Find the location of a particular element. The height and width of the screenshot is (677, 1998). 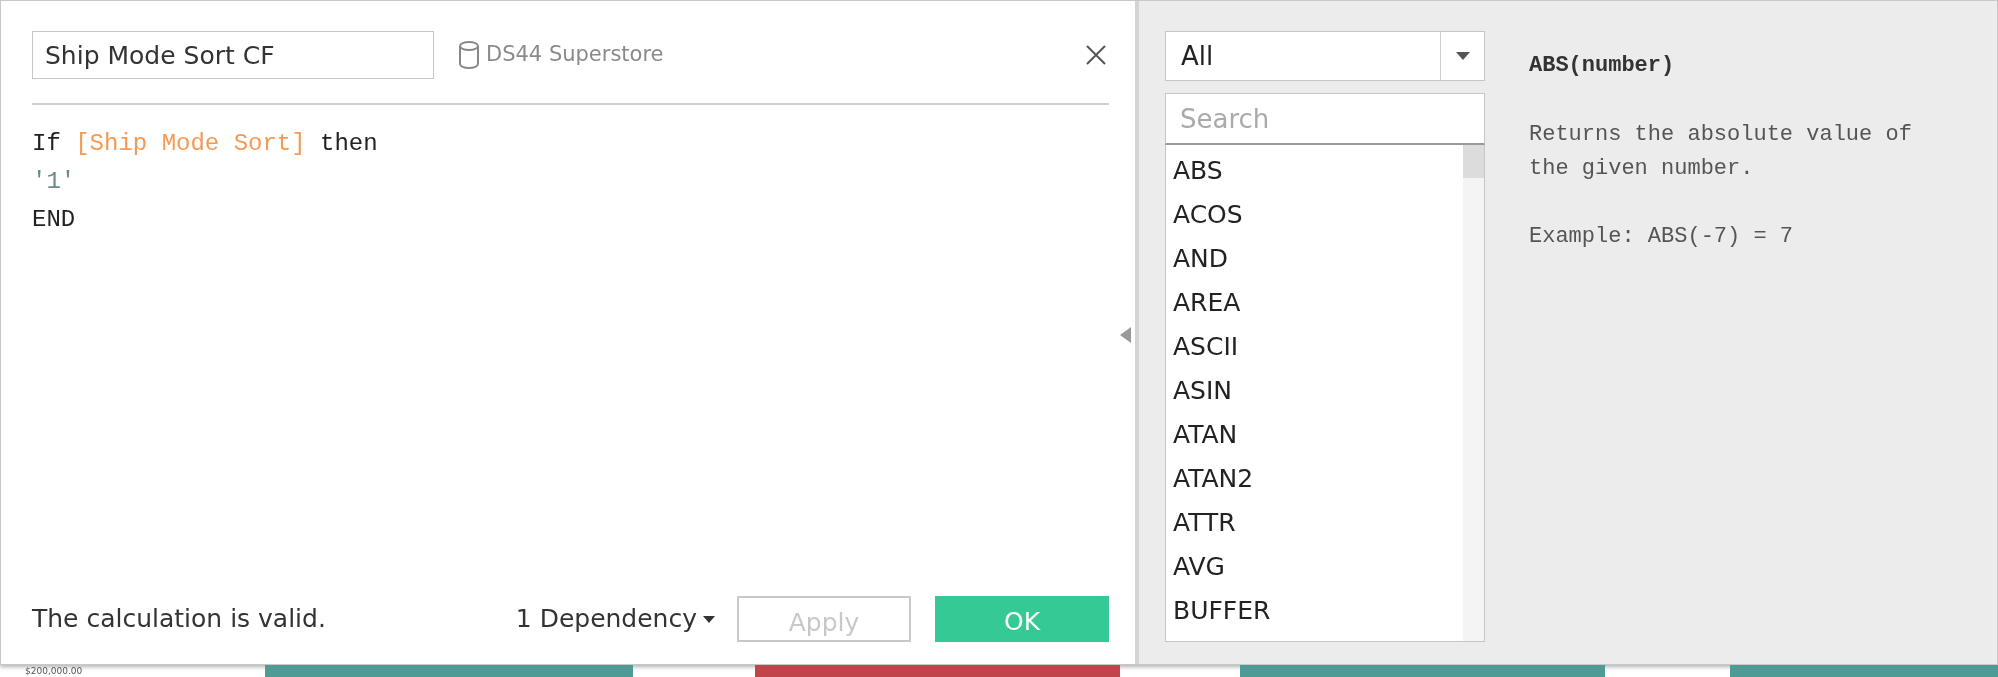

data-source-label: DS44 Superstore is located at coordinates (575, 55).